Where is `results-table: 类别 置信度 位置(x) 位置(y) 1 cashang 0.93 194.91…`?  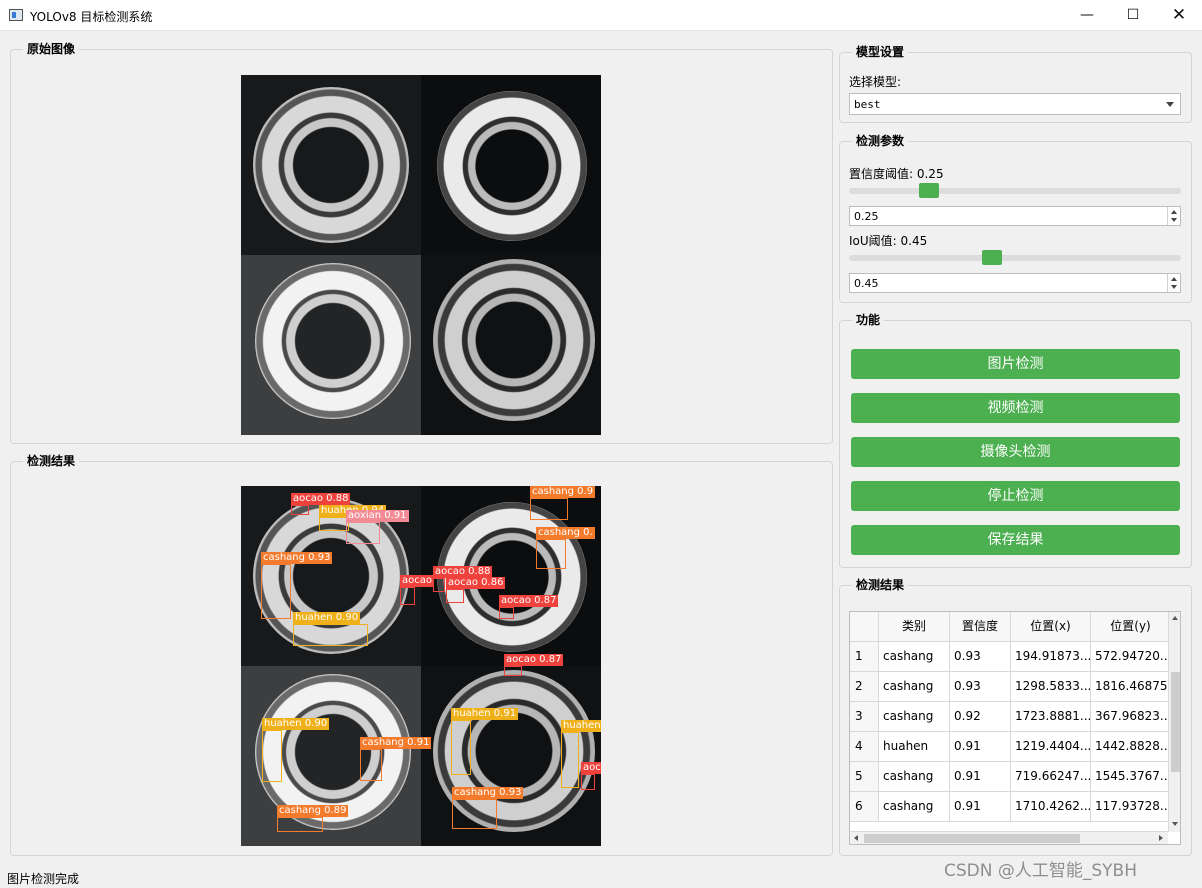
results-table: 类别 置信度 位置(x) 位置(y) 1 cashang 0.93 194.91… is located at coordinates (1015, 728).